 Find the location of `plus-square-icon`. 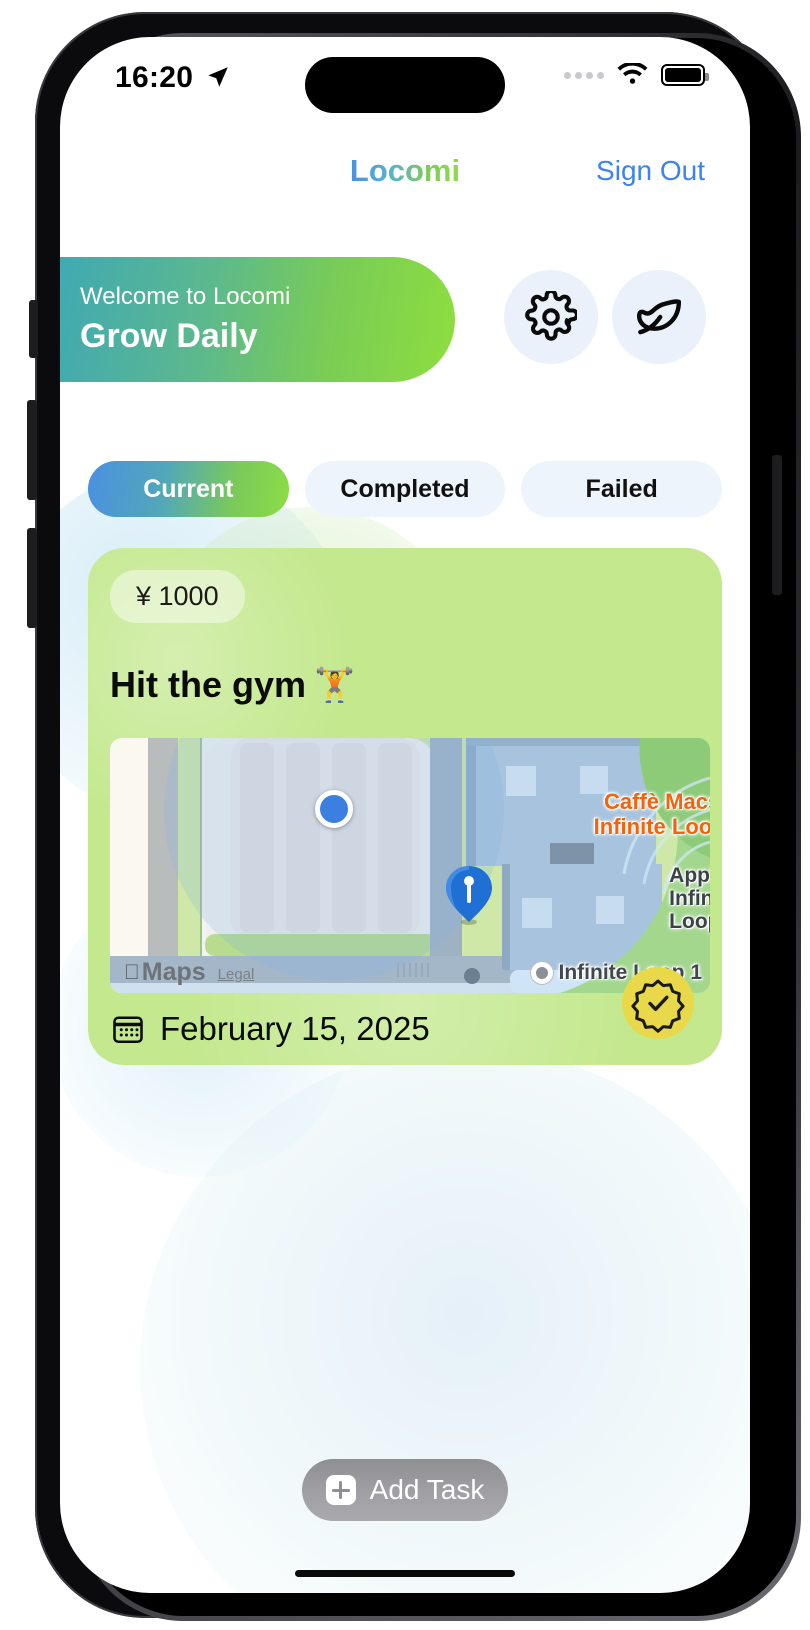

plus-square-icon is located at coordinates (340, 1490).